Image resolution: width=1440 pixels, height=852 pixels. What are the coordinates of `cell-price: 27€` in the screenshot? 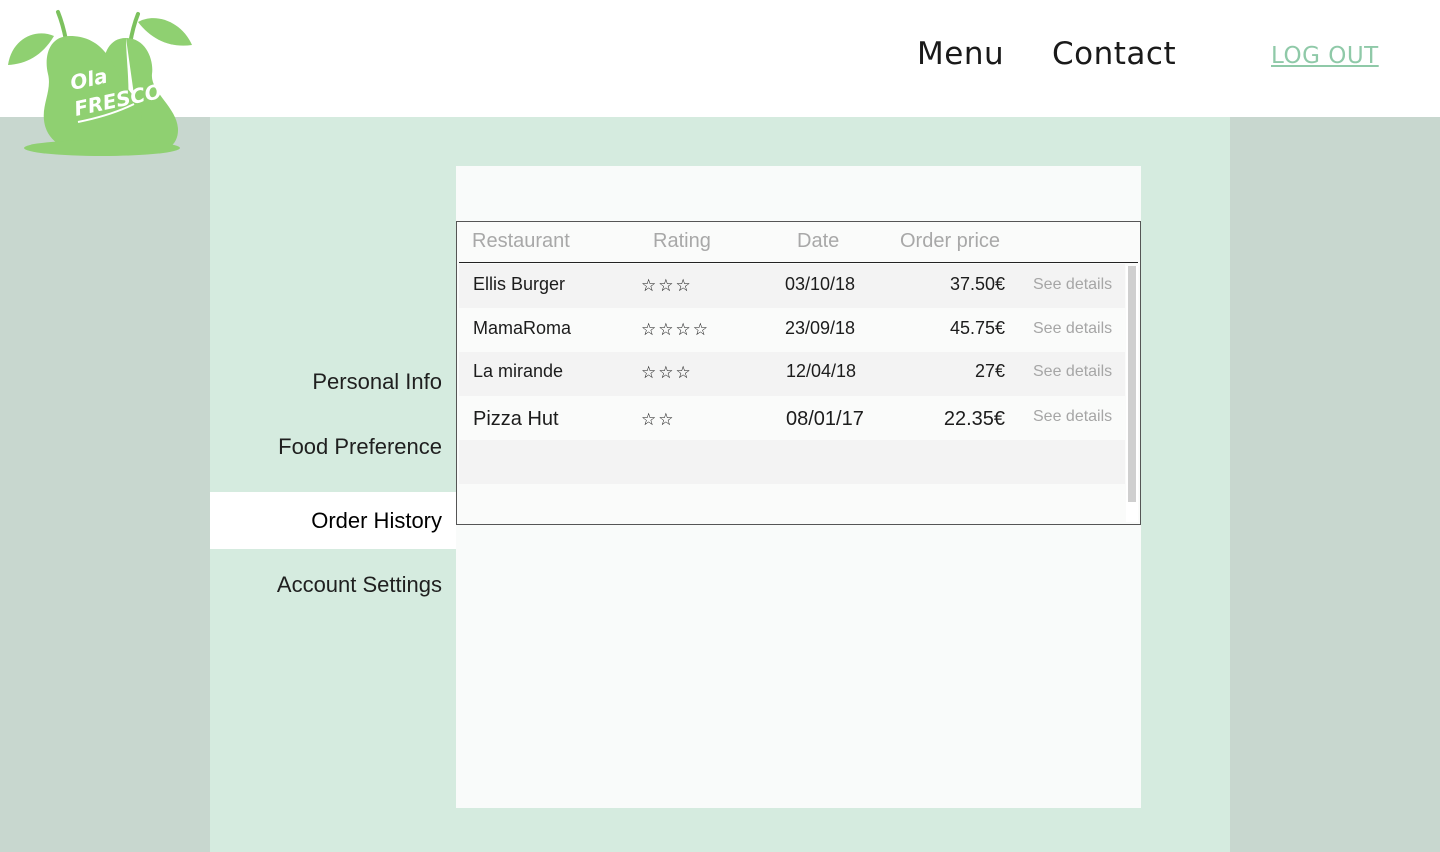 It's located at (989, 371).